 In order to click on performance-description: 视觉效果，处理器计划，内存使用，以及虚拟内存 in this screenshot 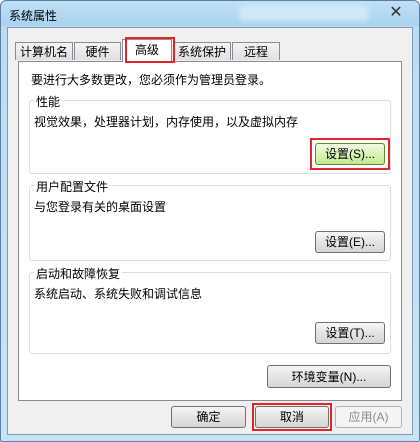, I will do `click(166, 122)`.